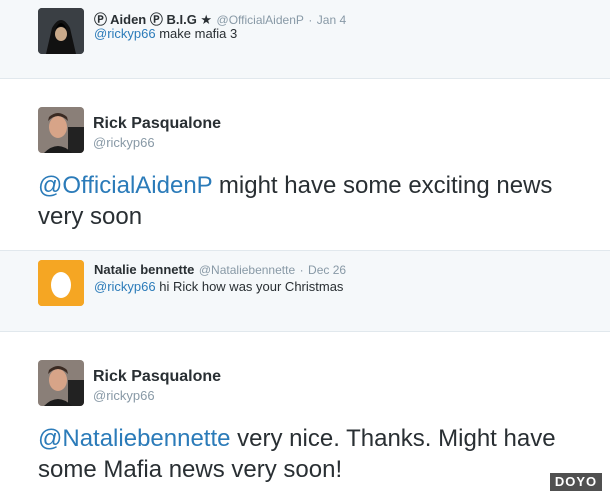  Describe the element at coordinates (144, 269) in the screenshot. I see `tweet-author-name: Natalie bennette` at that location.